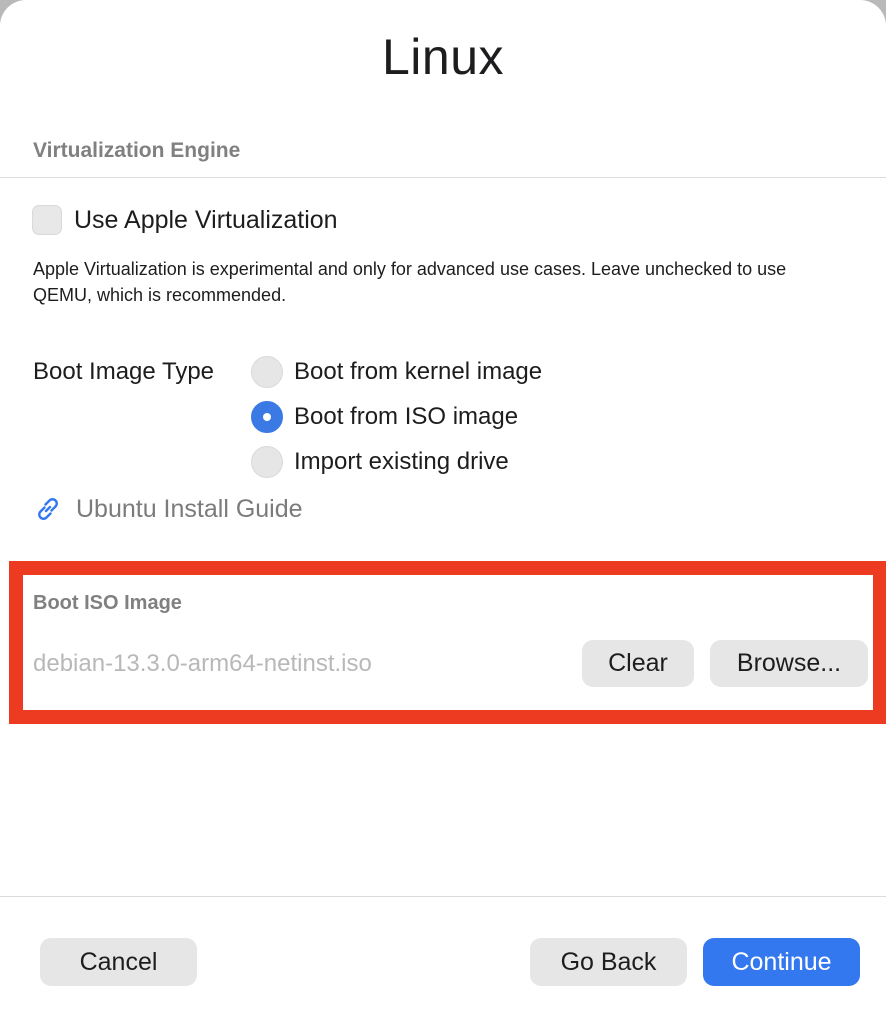  Describe the element at coordinates (781, 962) in the screenshot. I see `continue-button: Continue` at that location.